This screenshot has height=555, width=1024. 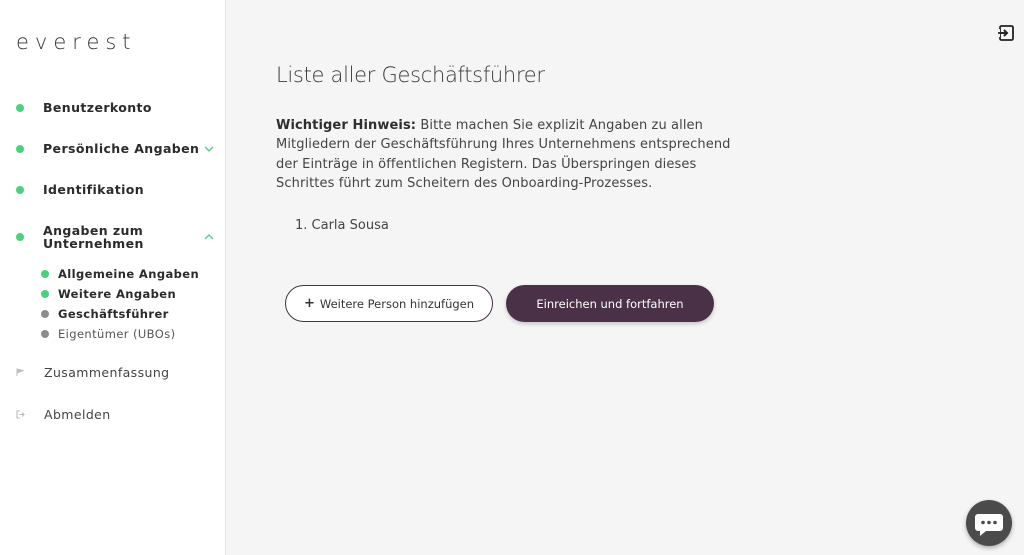 I want to click on sidebar-item-zusammenfassung: Zusammenfassung, so click(x=93, y=372).